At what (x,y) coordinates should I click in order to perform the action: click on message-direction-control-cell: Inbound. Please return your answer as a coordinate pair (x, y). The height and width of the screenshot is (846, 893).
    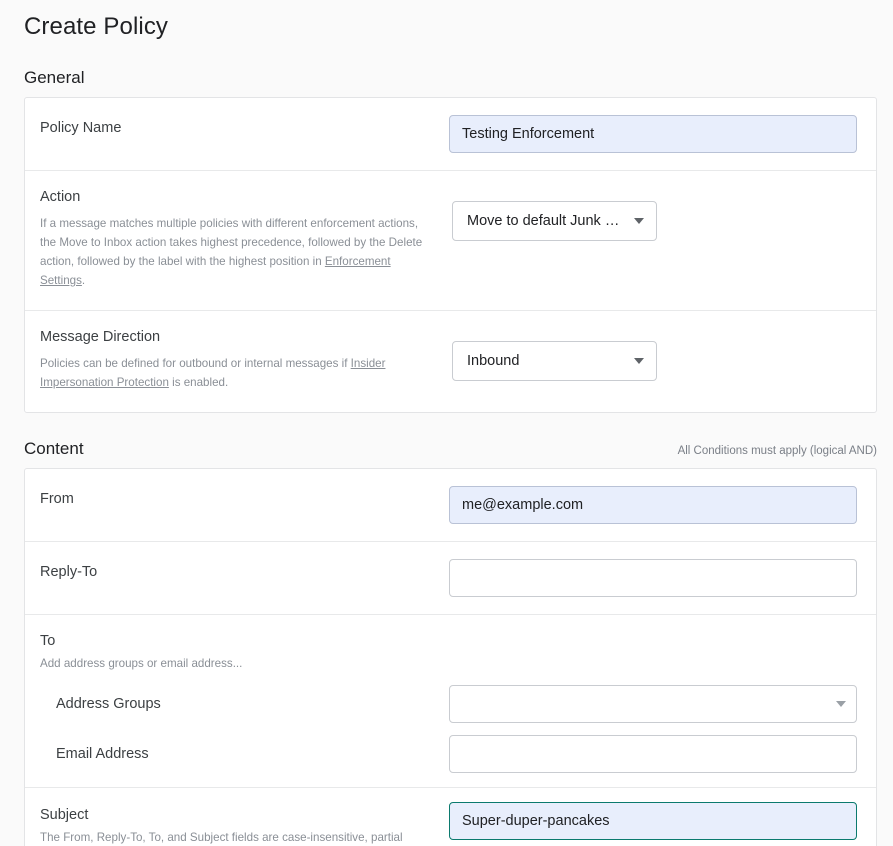
    Looking at the image, I should click on (664, 354).